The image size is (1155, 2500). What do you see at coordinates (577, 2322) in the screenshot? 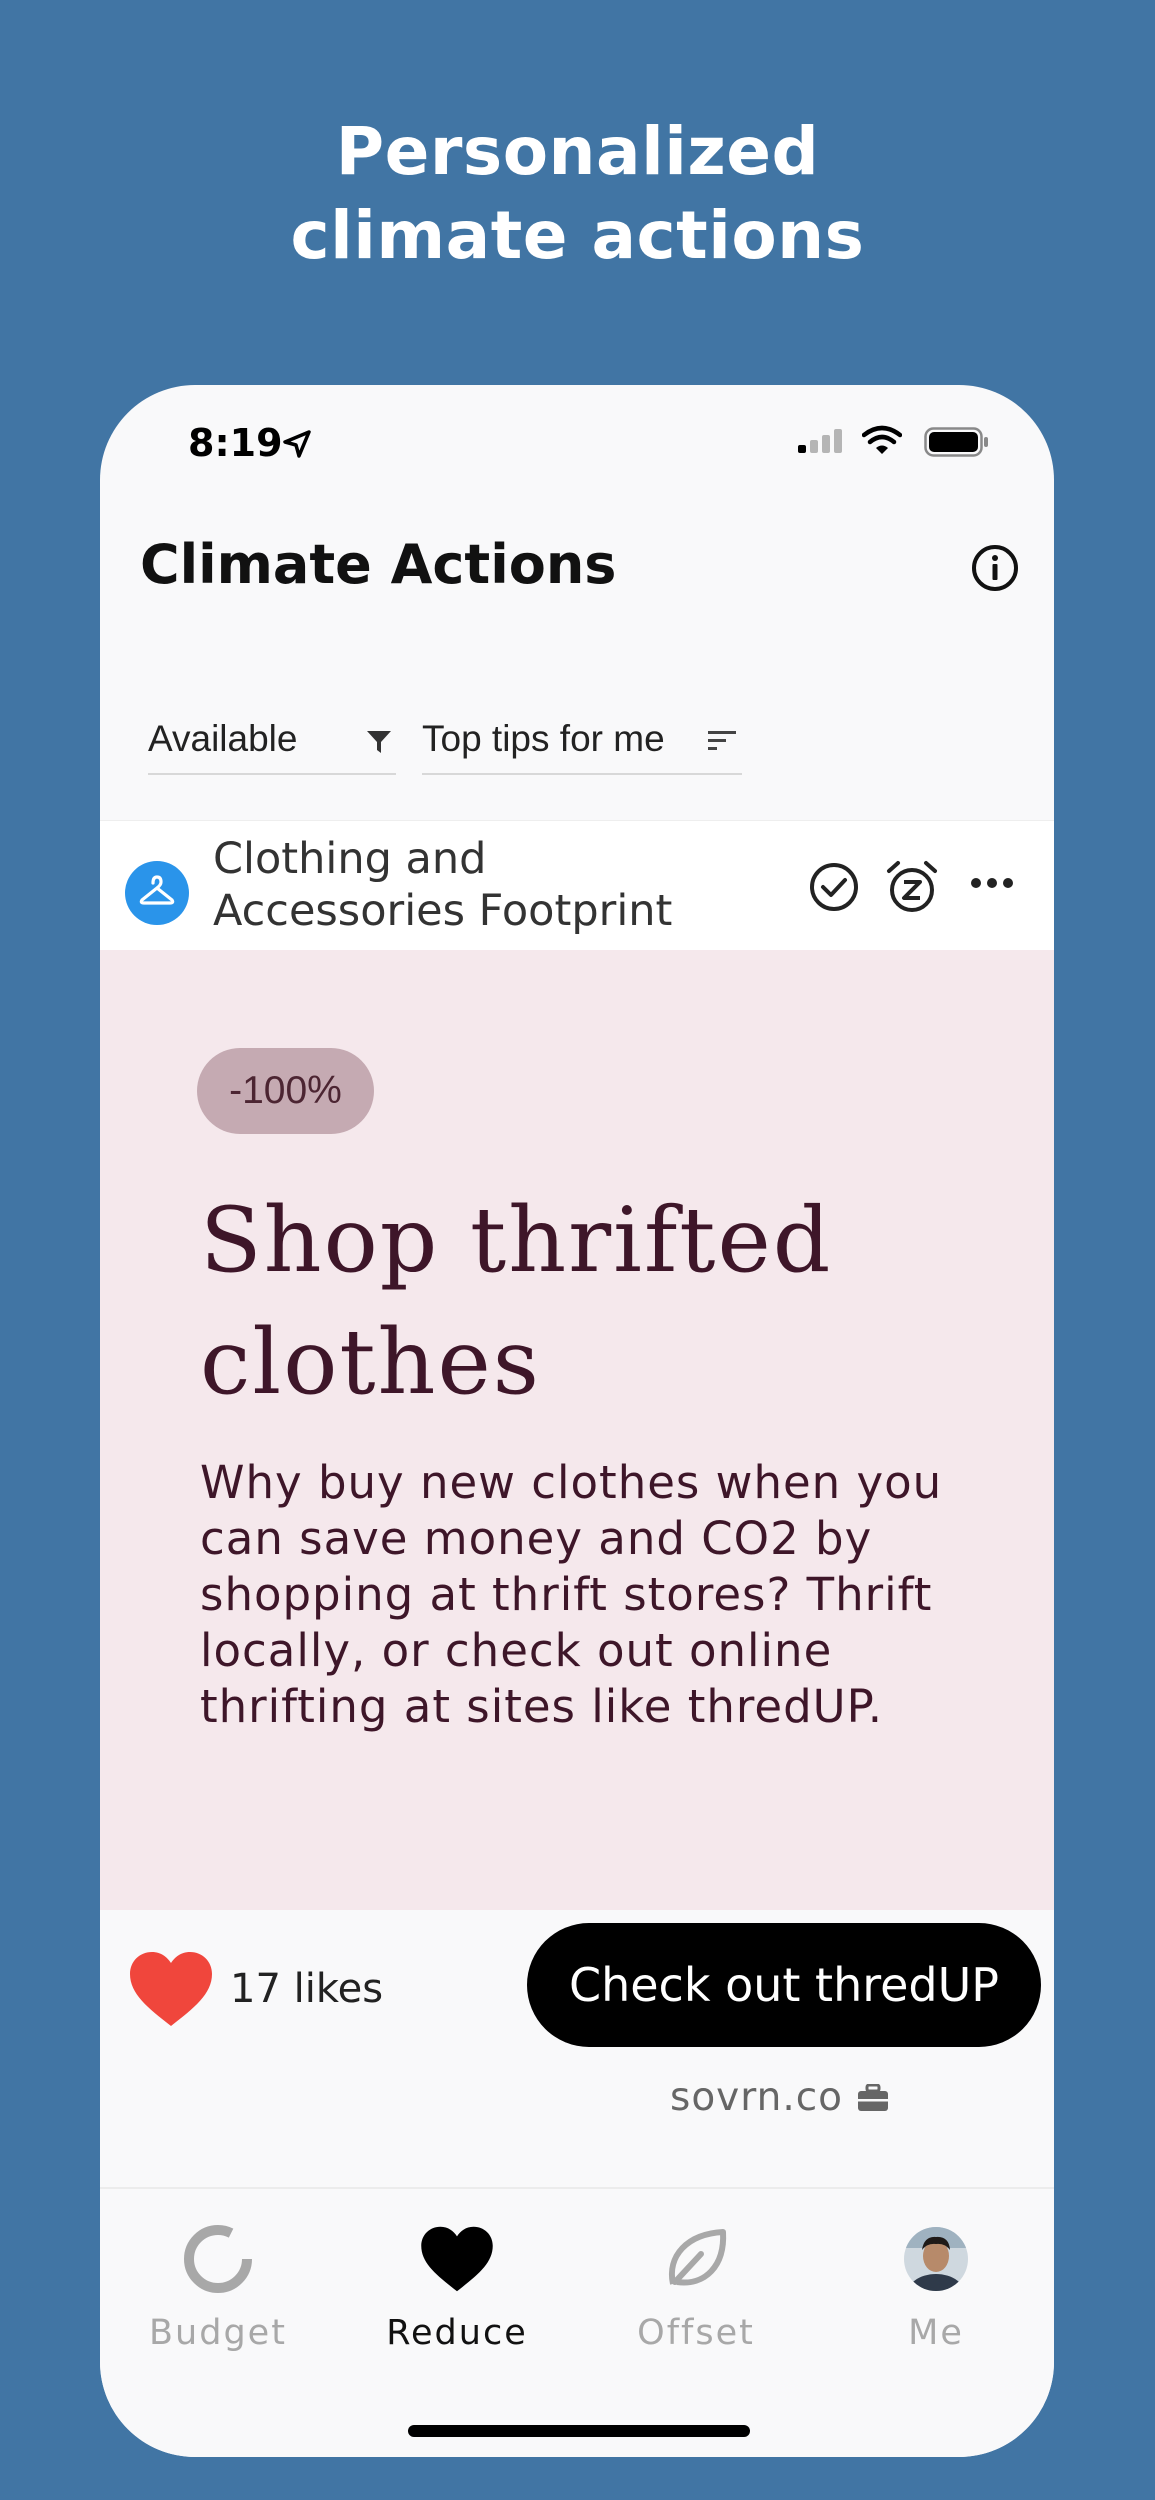
I see `bottom-tab-bar: Budget Reduce Offset Me` at bounding box center [577, 2322].